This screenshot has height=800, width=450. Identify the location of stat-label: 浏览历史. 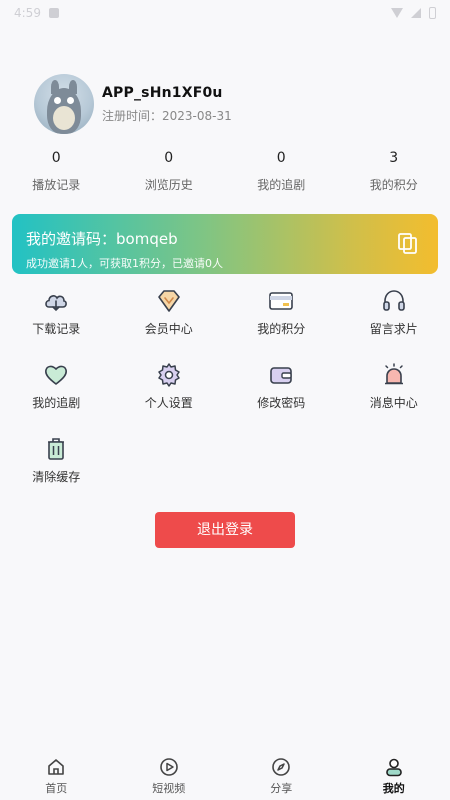
(168, 185).